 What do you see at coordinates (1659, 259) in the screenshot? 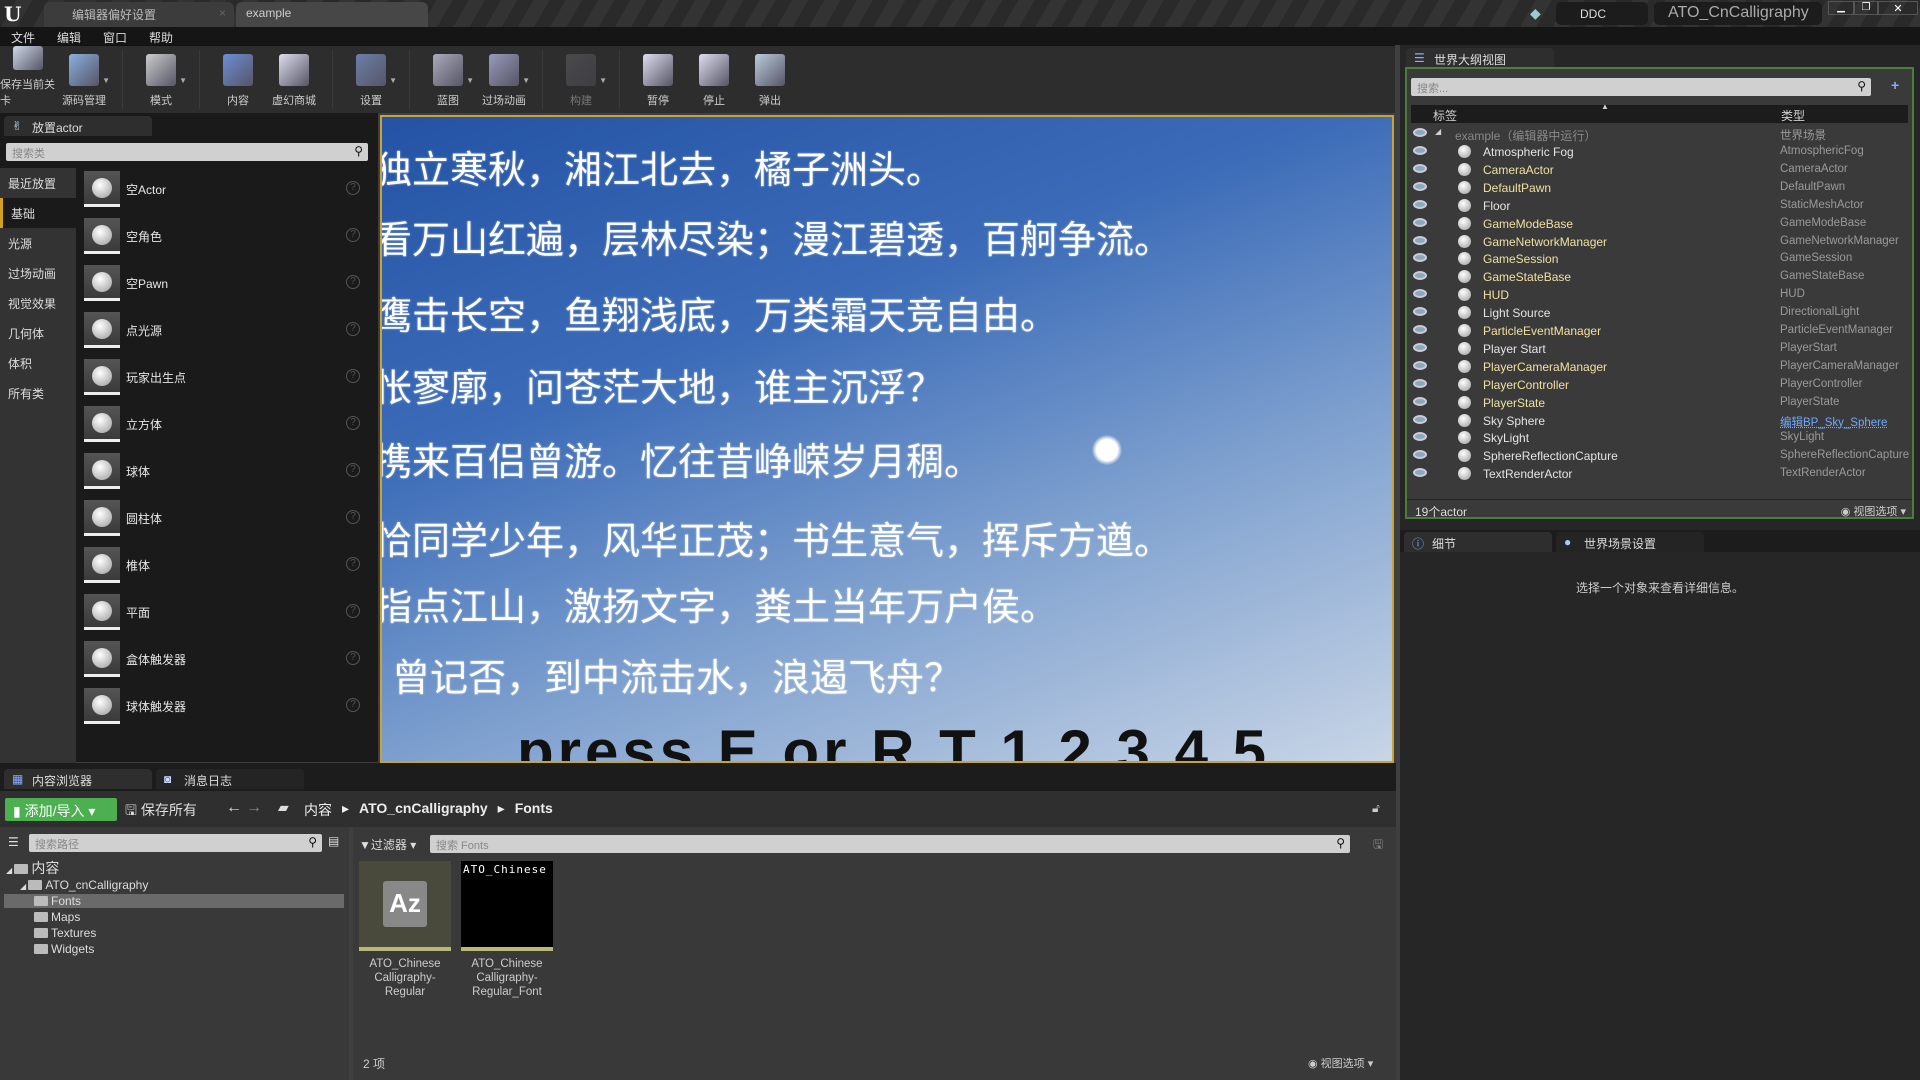
I see `outliner-row: GameSession GameSession` at bounding box center [1659, 259].